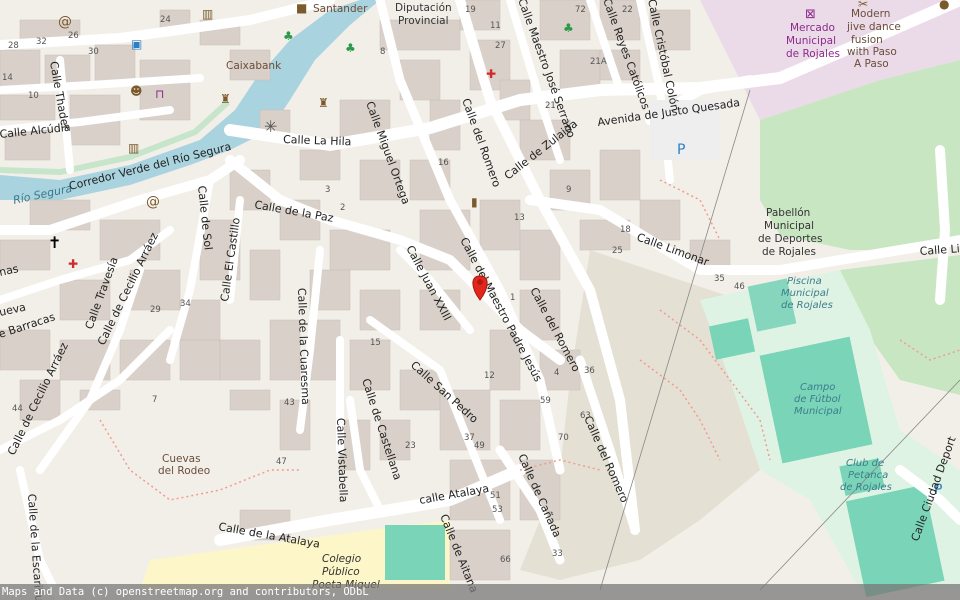  What do you see at coordinates (556, 373) in the screenshot?
I see `house-number: 4` at bounding box center [556, 373].